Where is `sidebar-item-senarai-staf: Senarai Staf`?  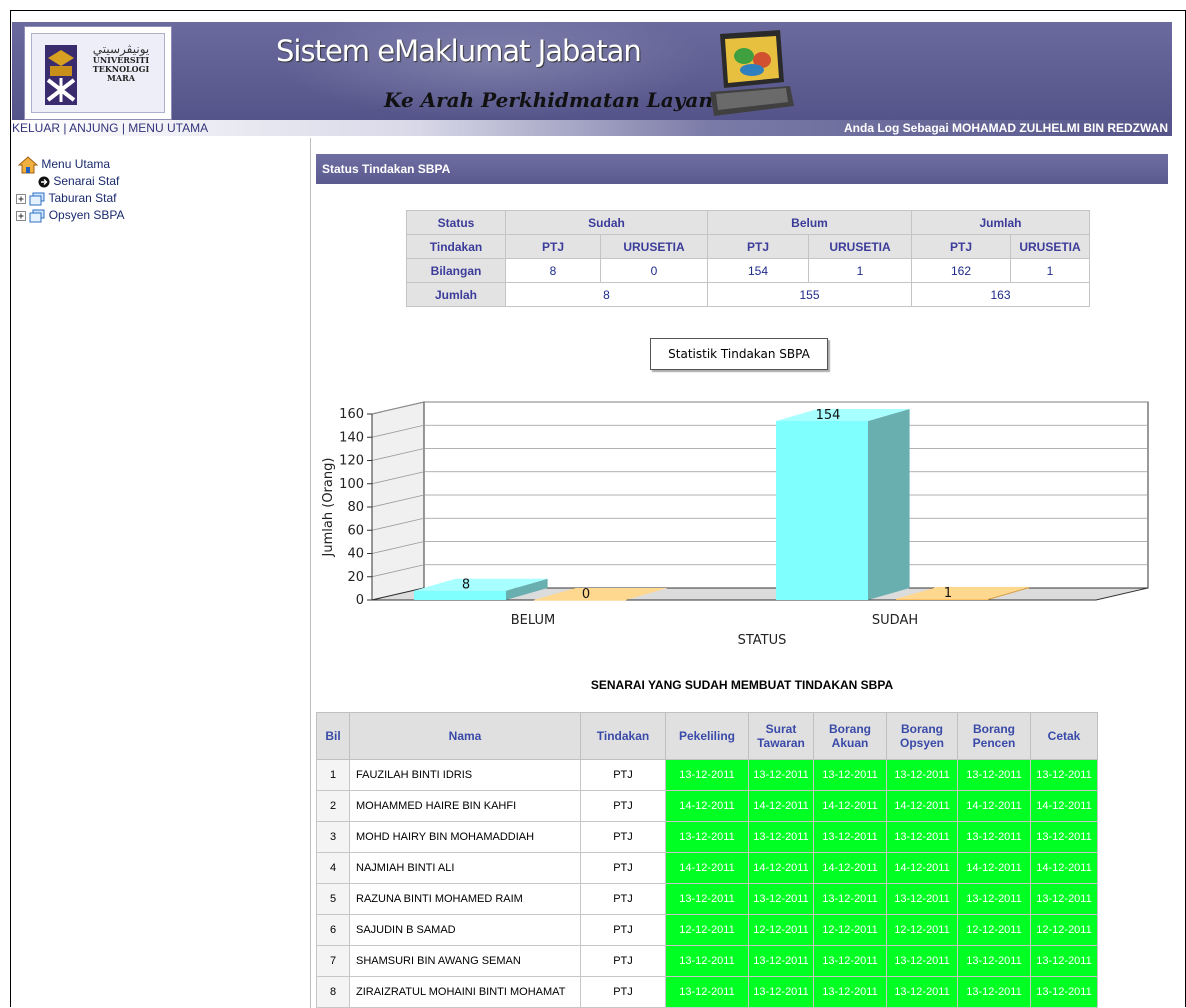 sidebar-item-senarai-staf: Senarai Staf is located at coordinates (78, 181).